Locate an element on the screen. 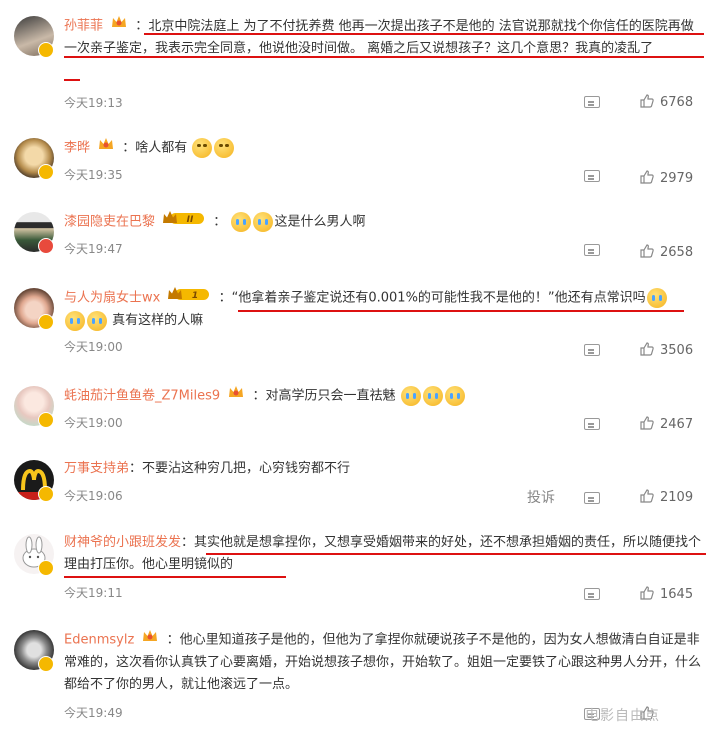 The image size is (720, 735). like-count: 3506 is located at coordinates (677, 350).